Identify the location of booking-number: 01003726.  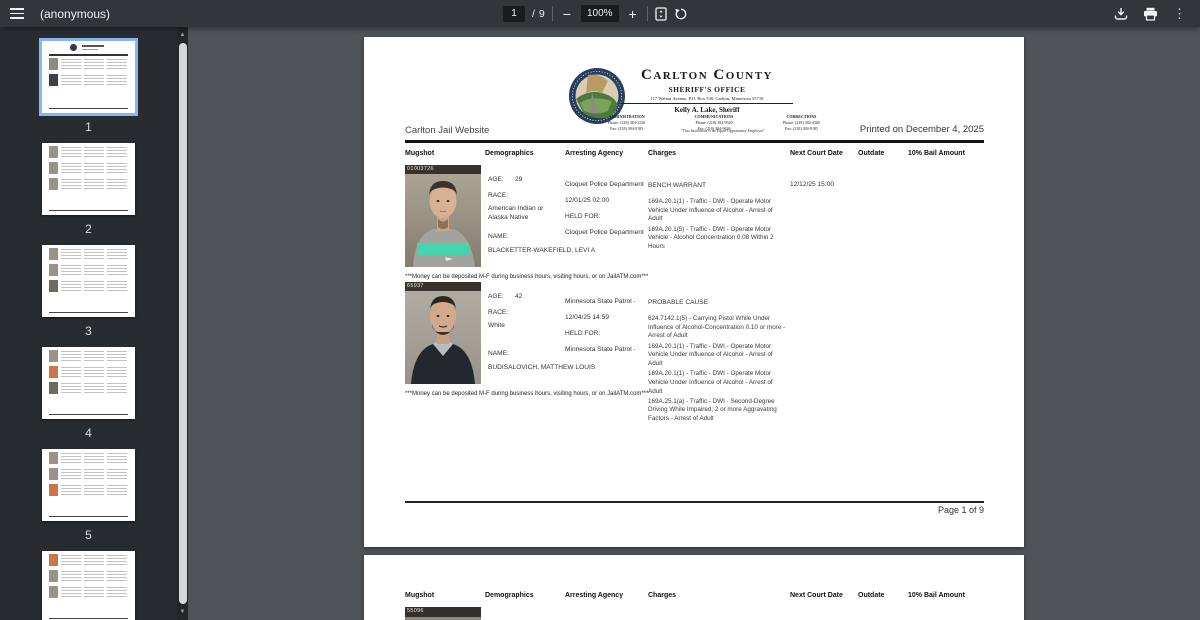
(443, 169).